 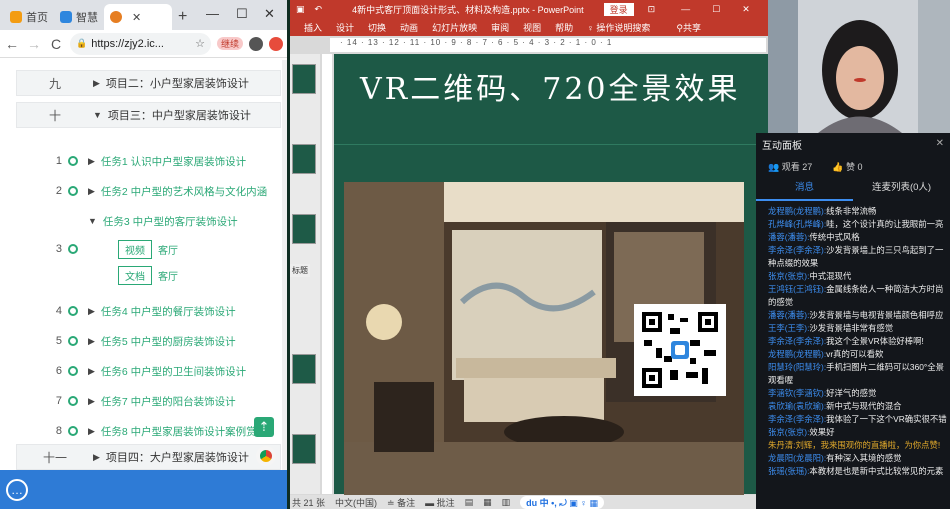 I want to click on chat-message: 李余泽(李余泽):沙发背景墙上的三只鸟起到了一种点缀的效果, so click(x=856, y=256).